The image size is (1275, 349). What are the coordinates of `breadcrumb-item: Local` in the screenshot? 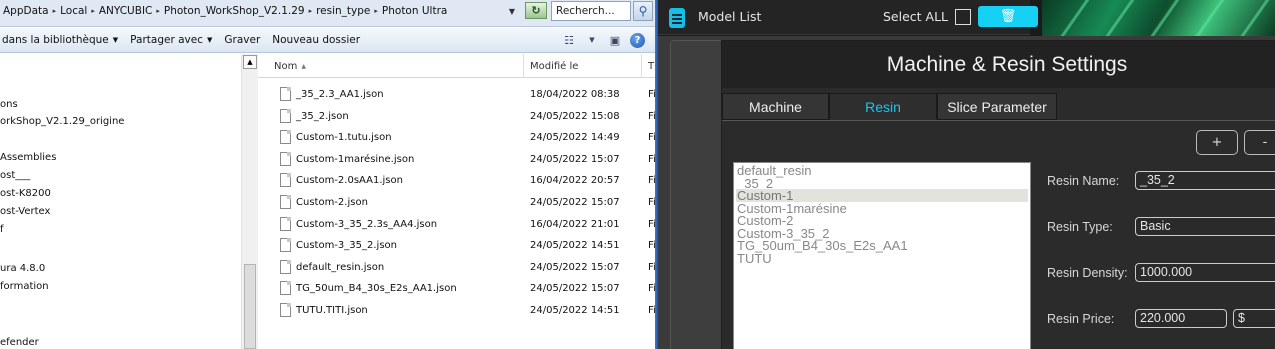 It's located at (73, 11).